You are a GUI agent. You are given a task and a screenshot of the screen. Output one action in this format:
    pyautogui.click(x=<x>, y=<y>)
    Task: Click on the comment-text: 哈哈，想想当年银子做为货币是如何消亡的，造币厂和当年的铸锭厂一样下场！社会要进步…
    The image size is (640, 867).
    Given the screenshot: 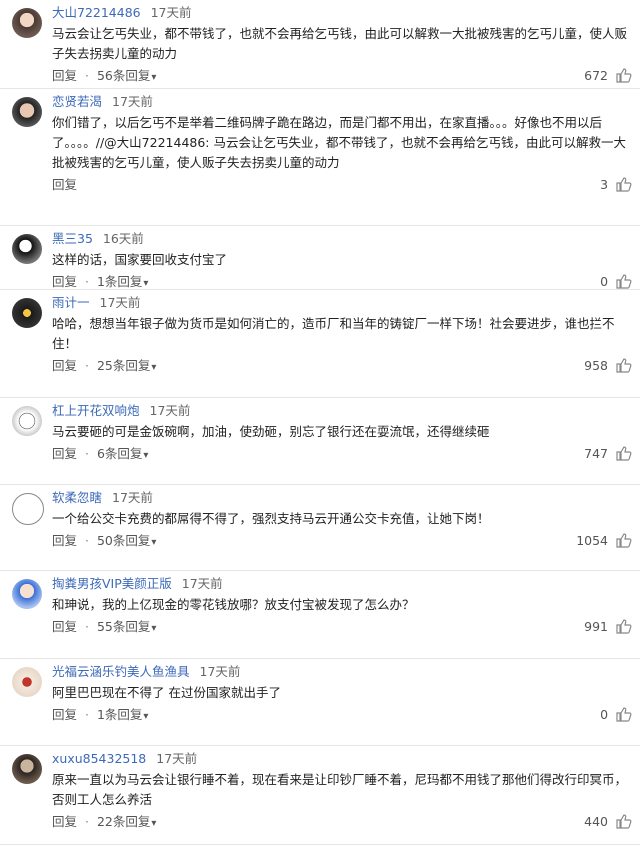 What is the action you would take?
    pyautogui.click(x=333, y=333)
    